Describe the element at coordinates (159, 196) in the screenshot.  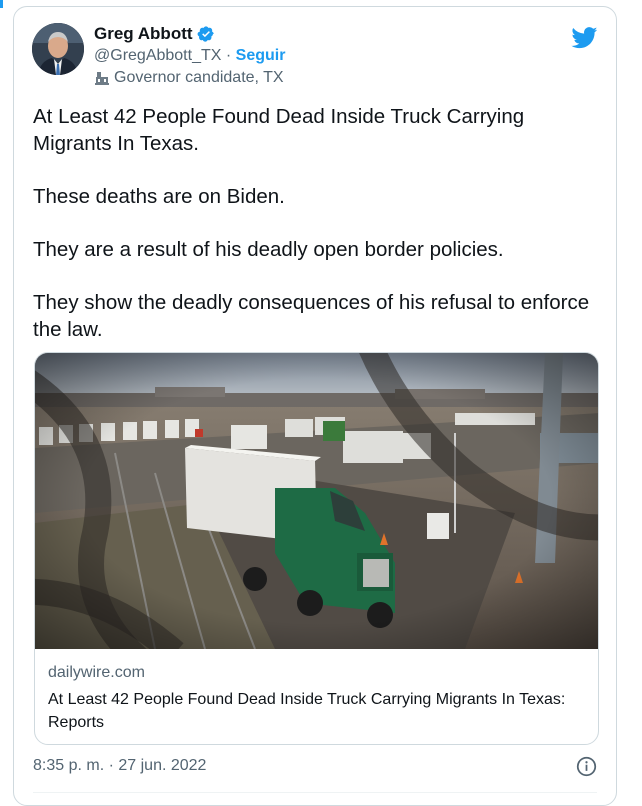
I see `tweet-paragraph: These deaths are on Biden.` at that location.